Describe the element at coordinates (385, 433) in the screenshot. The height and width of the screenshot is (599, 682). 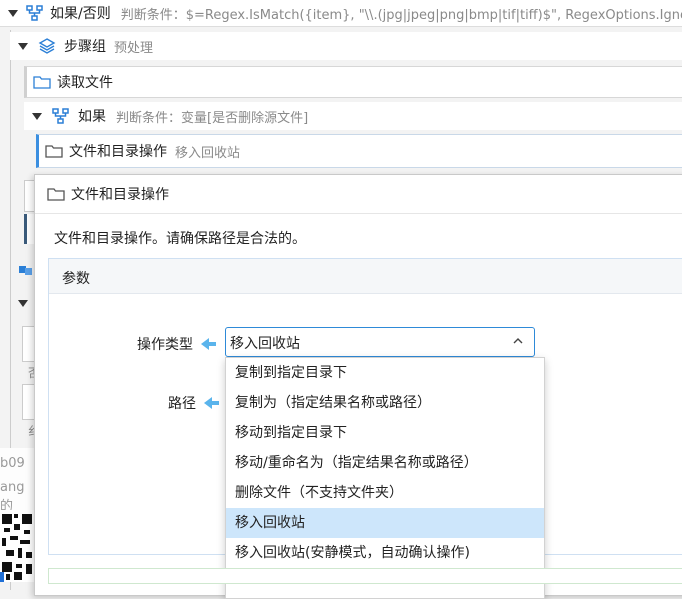
I see `dropdown-option: 移动到指定目录下` at that location.